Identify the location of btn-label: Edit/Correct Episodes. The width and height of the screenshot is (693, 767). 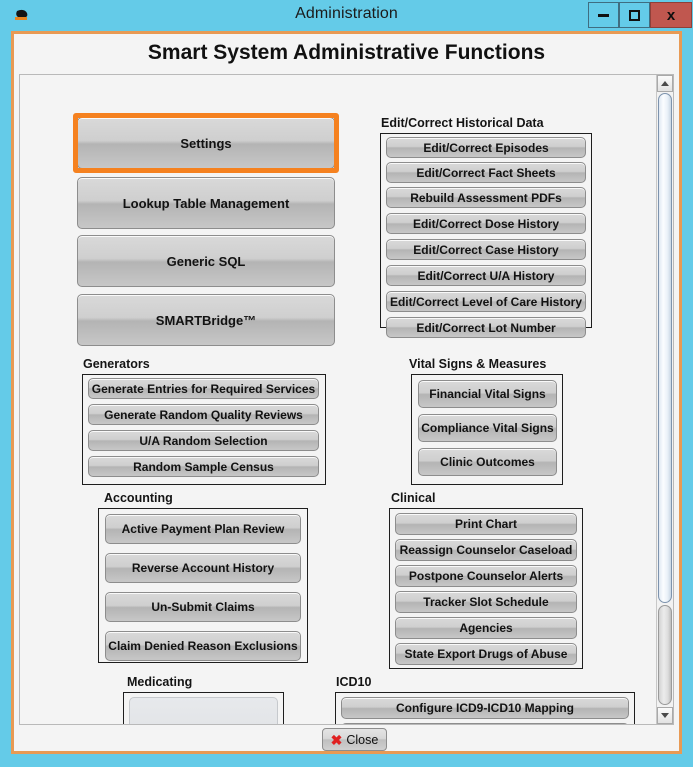
(486, 147).